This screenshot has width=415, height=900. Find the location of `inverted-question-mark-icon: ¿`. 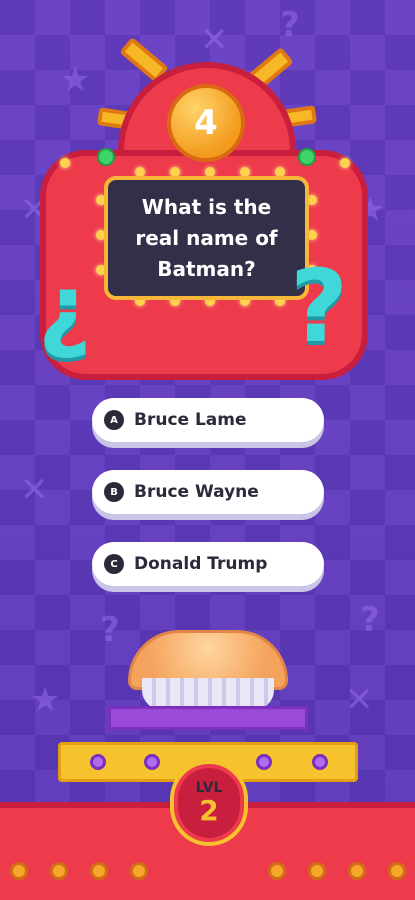

inverted-question-mark-icon: ¿ is located at coordinates (65, 308).